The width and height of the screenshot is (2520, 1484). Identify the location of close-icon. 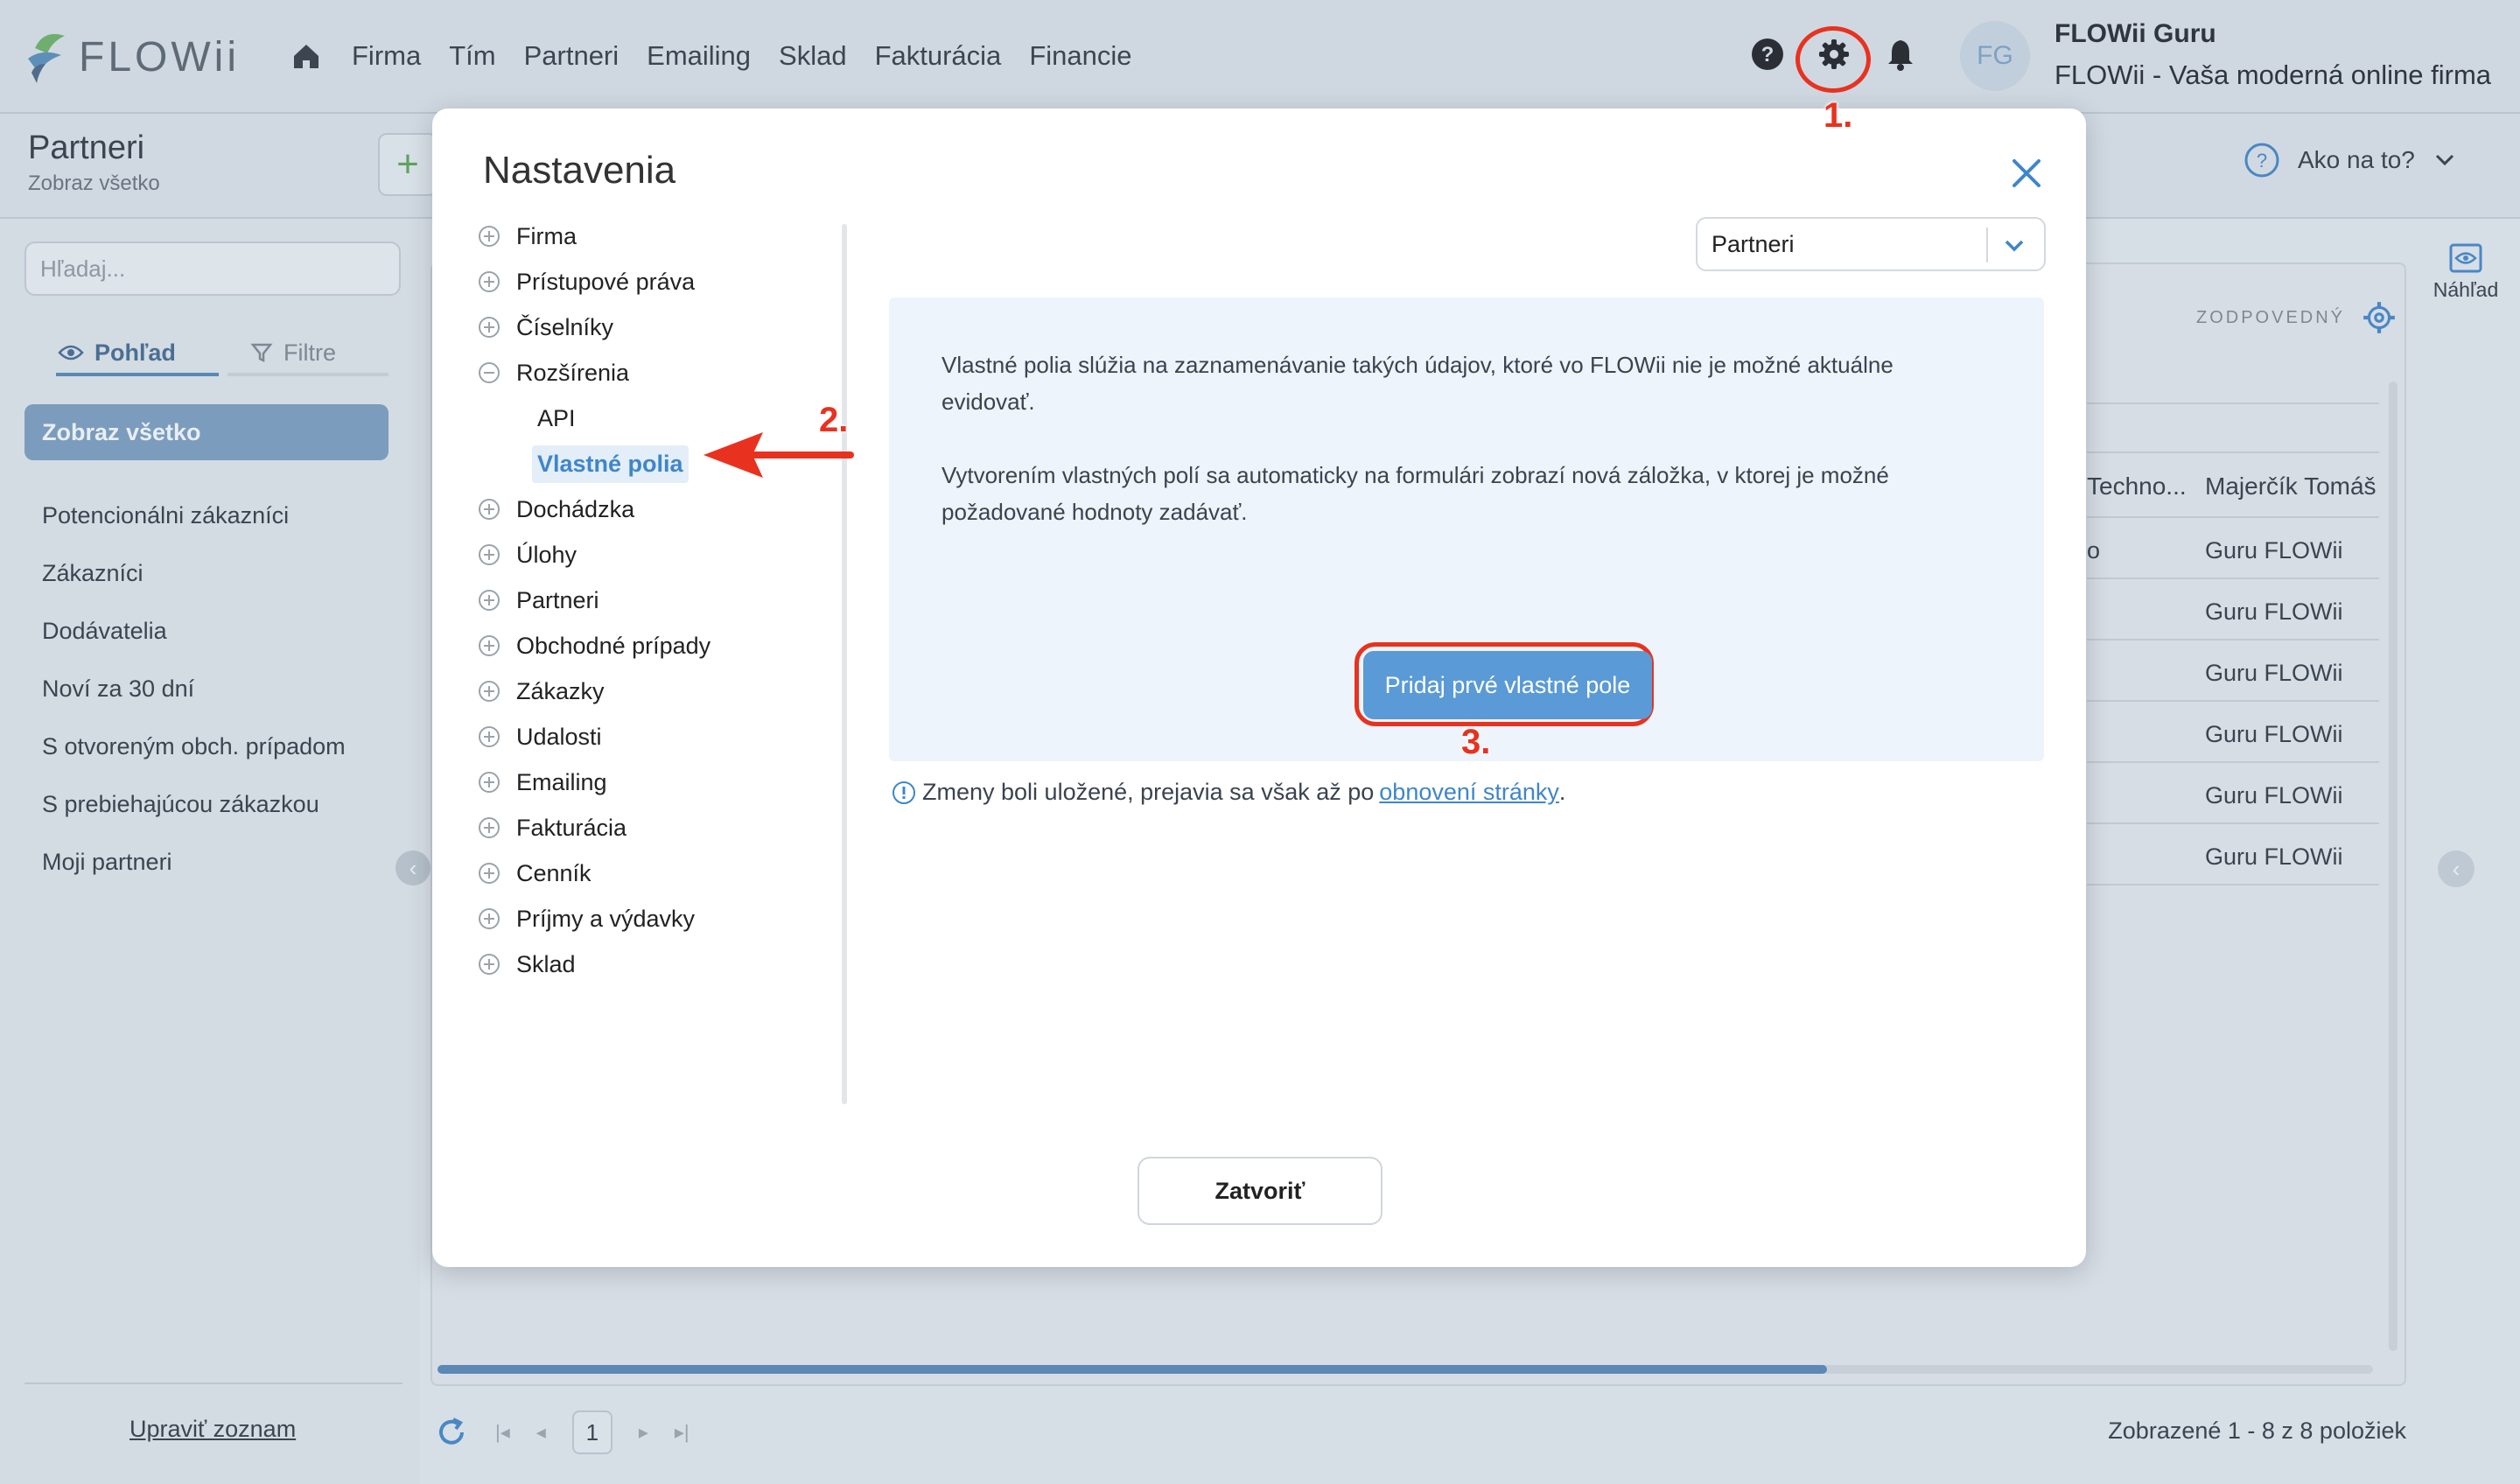
(2026, 173).